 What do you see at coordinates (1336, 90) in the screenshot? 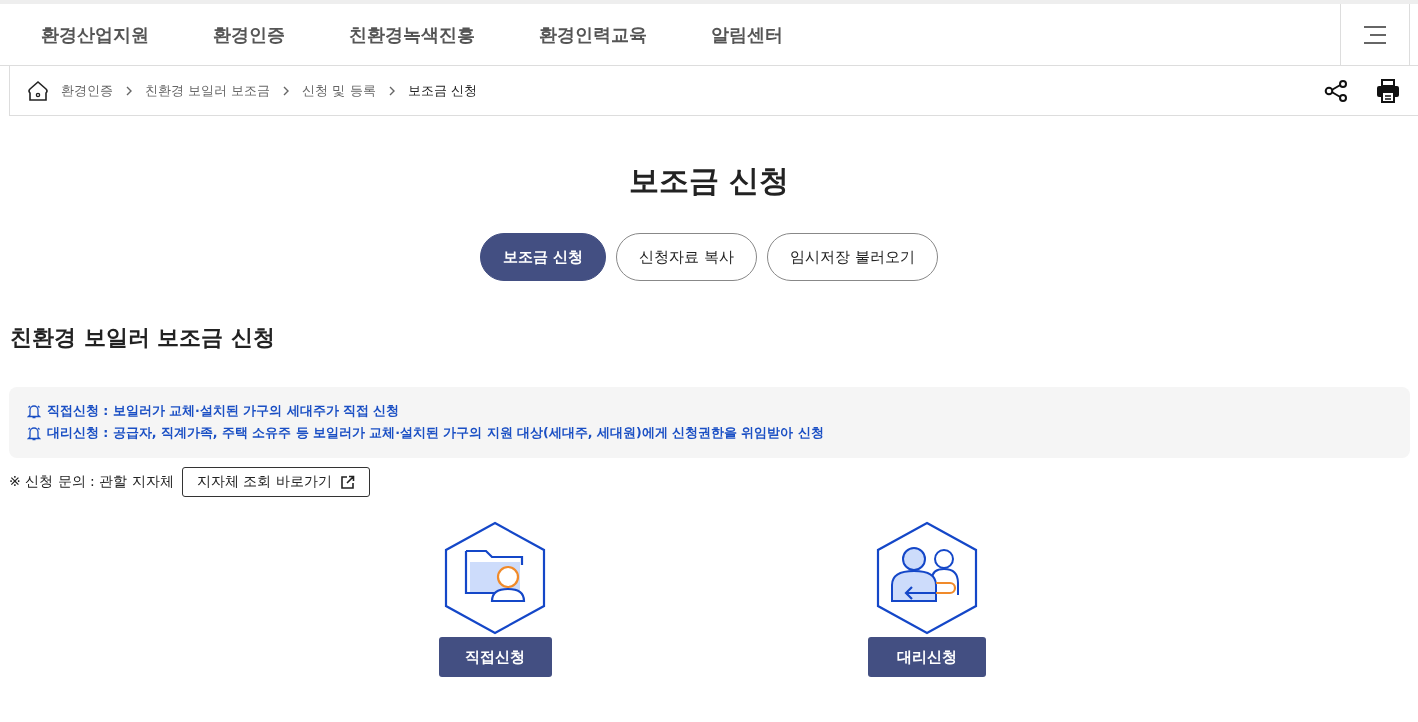
I see `share-icon` at bounding box center [1336, 90].